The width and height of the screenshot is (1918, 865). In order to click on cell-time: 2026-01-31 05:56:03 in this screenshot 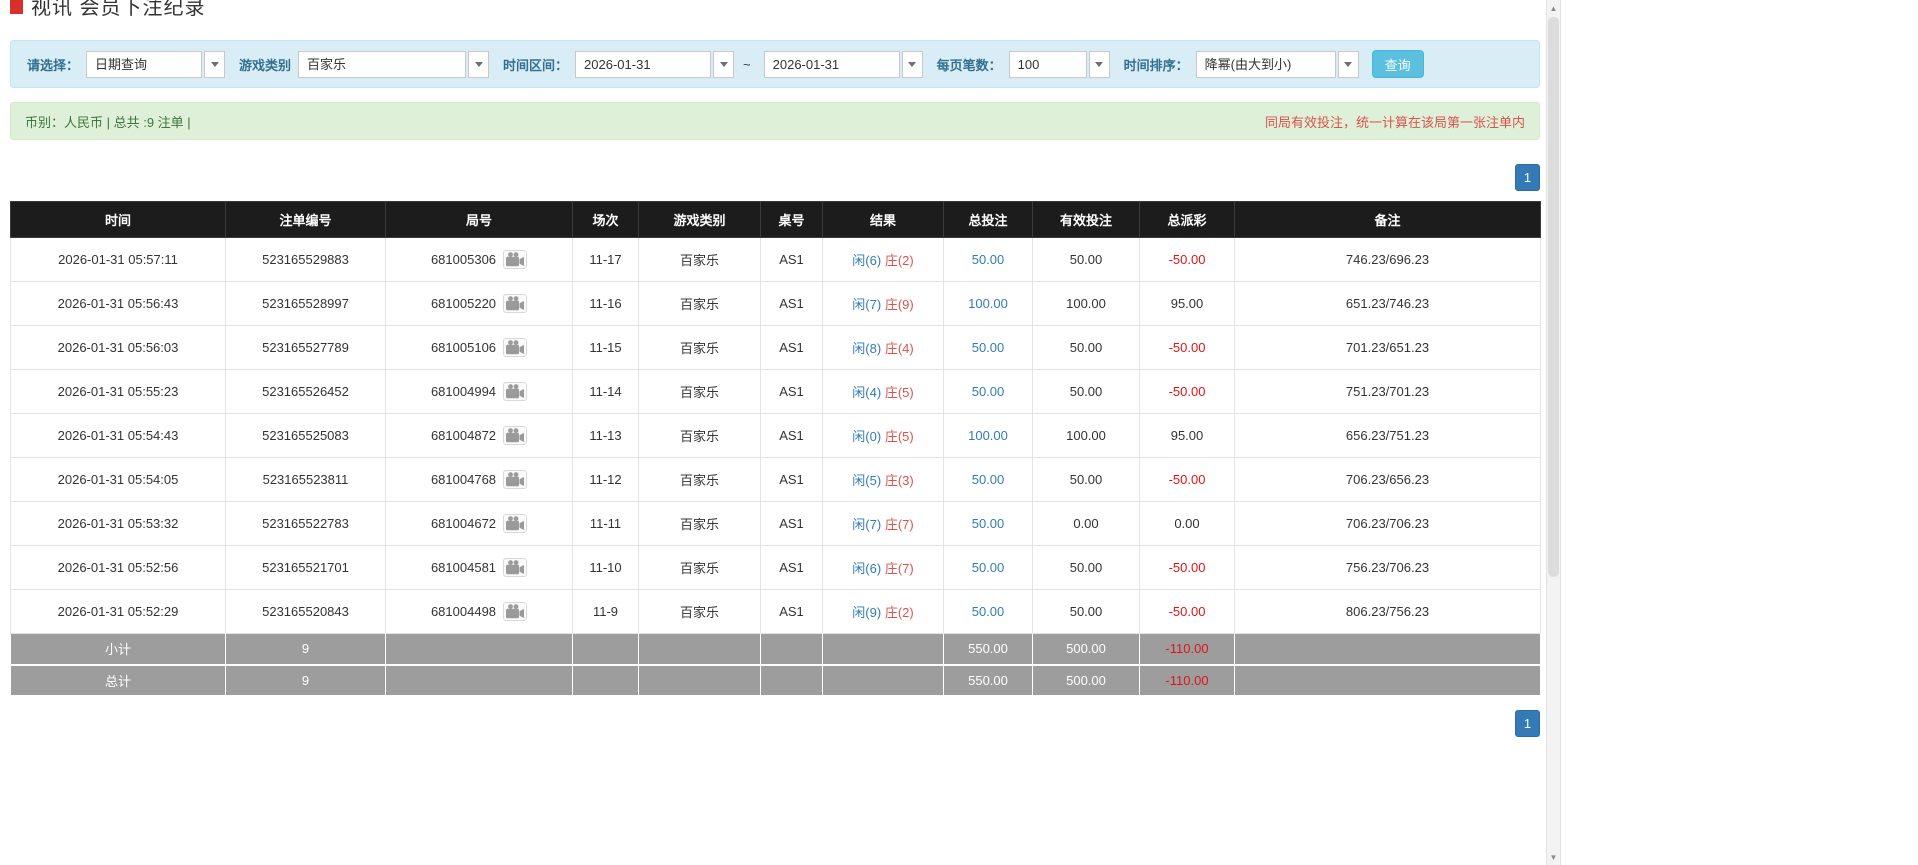, I will do `click(118, 347)`.